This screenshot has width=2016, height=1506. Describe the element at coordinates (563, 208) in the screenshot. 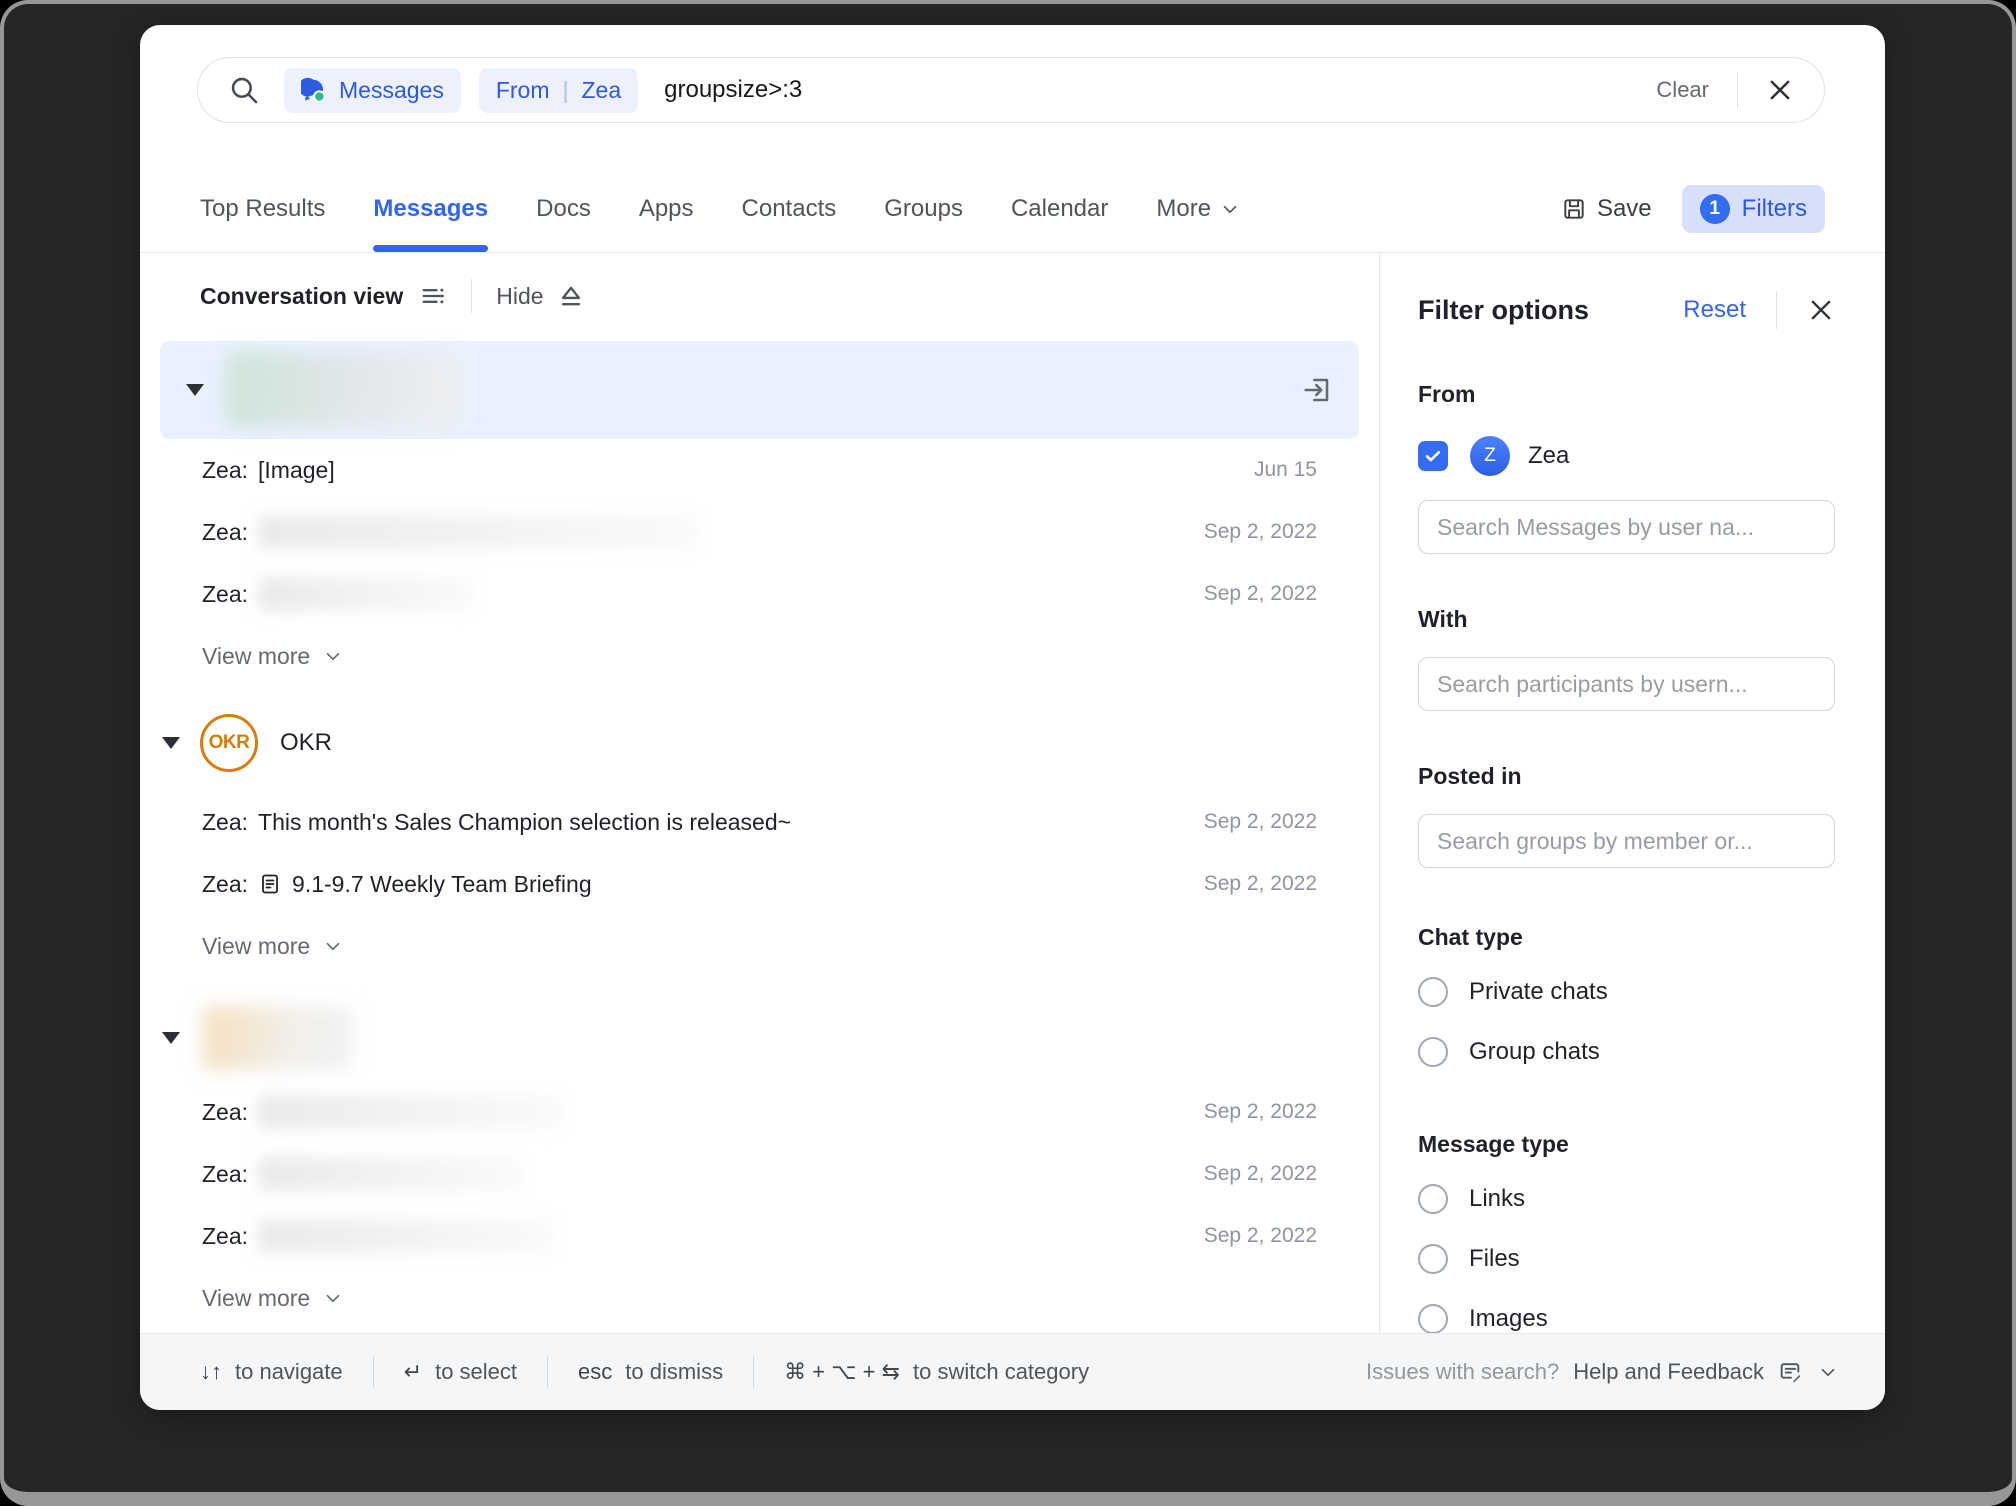

I see `tab-docs: Docs` at that location.